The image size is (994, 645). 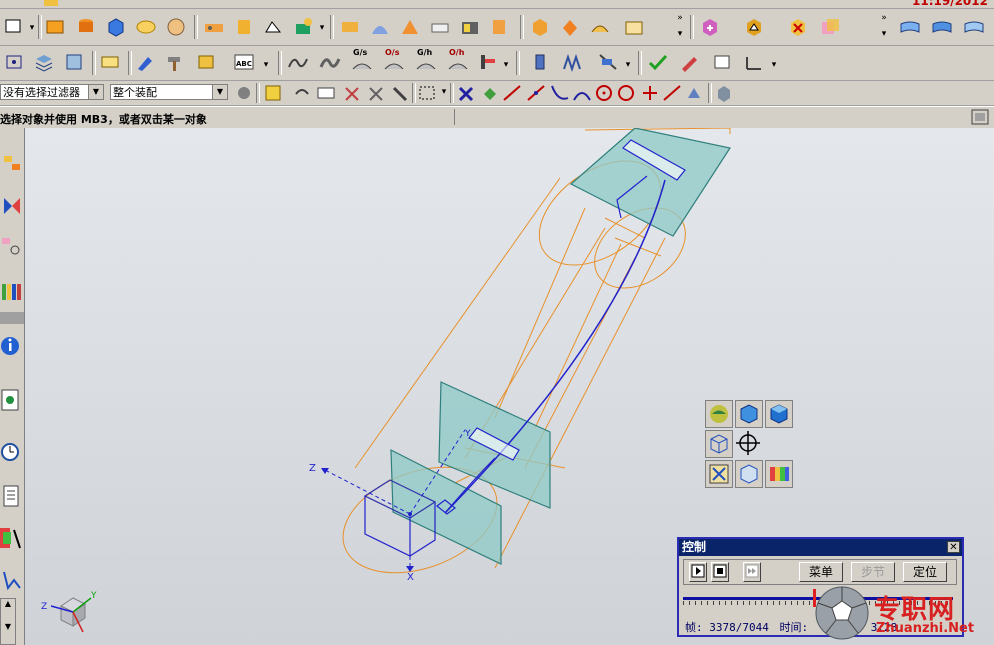 What do you see at coordinates (400, 93) in the screenshot?
I see `select-component-icon` at bounding box center [400, 93].